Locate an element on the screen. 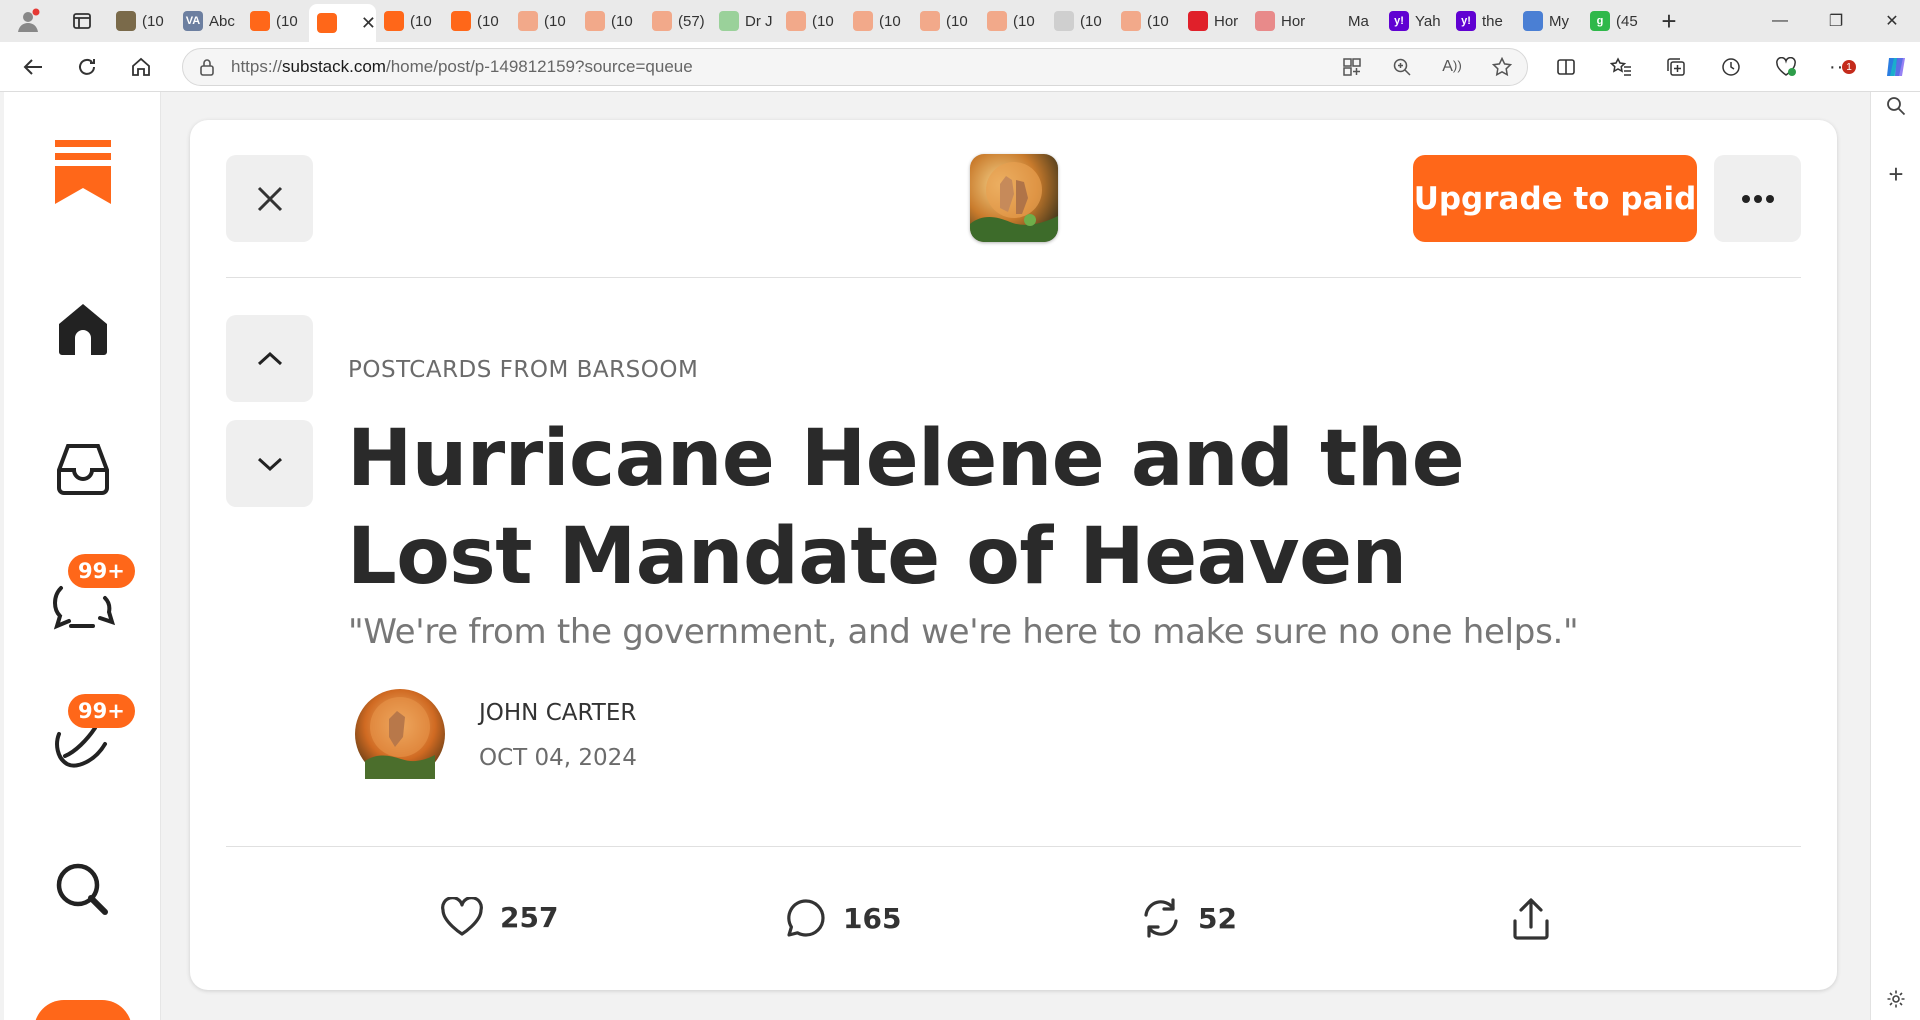 The image size is (1920, 1020). close-post-button is located at coordinates (269, 198).